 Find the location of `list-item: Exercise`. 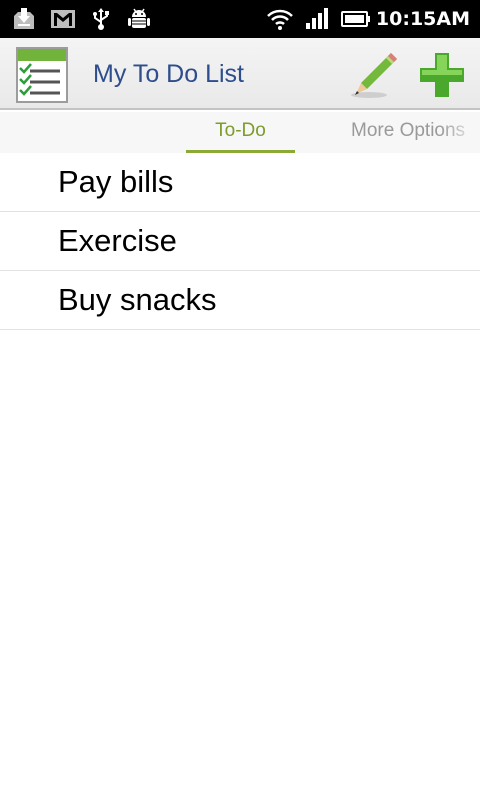

list-item: Exercise is located at coordinates (240, 241).